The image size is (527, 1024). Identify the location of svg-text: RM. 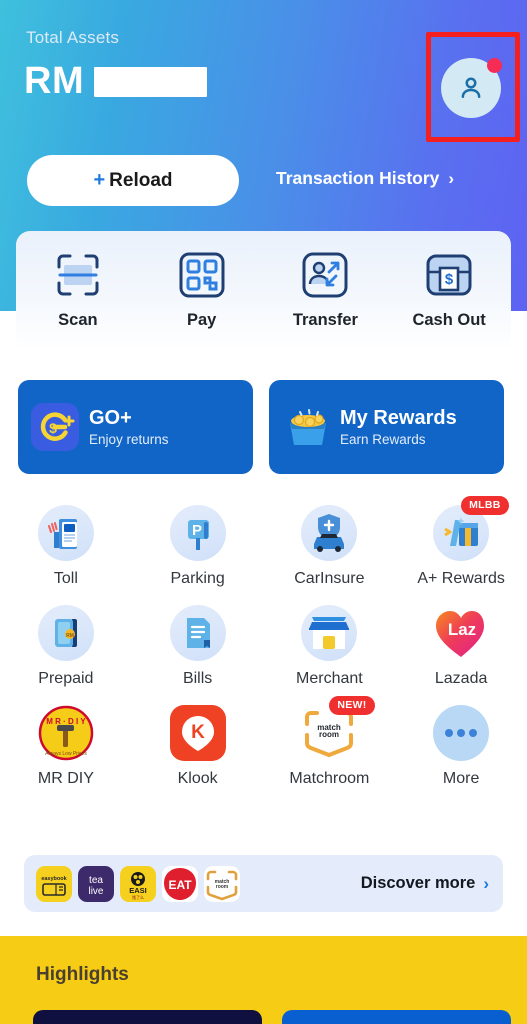
(70, 636).